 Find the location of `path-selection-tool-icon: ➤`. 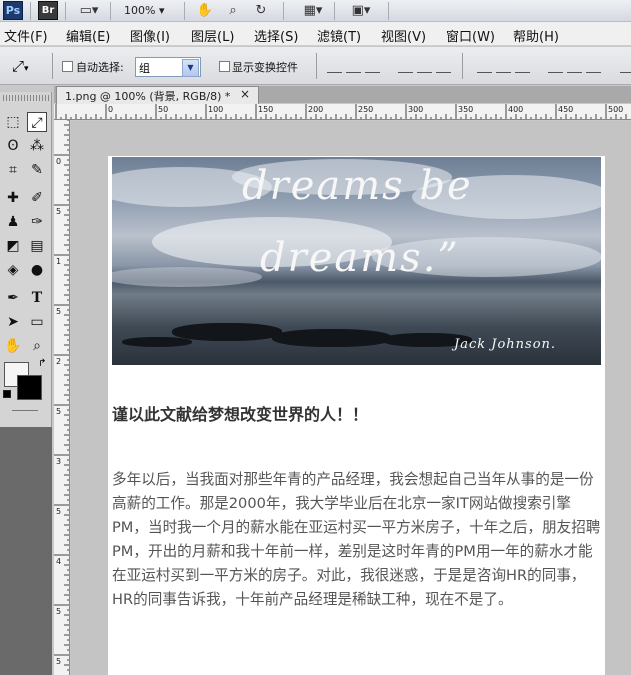

path-selection-tool-icon: ➤ is located at coordinates (13, 322).